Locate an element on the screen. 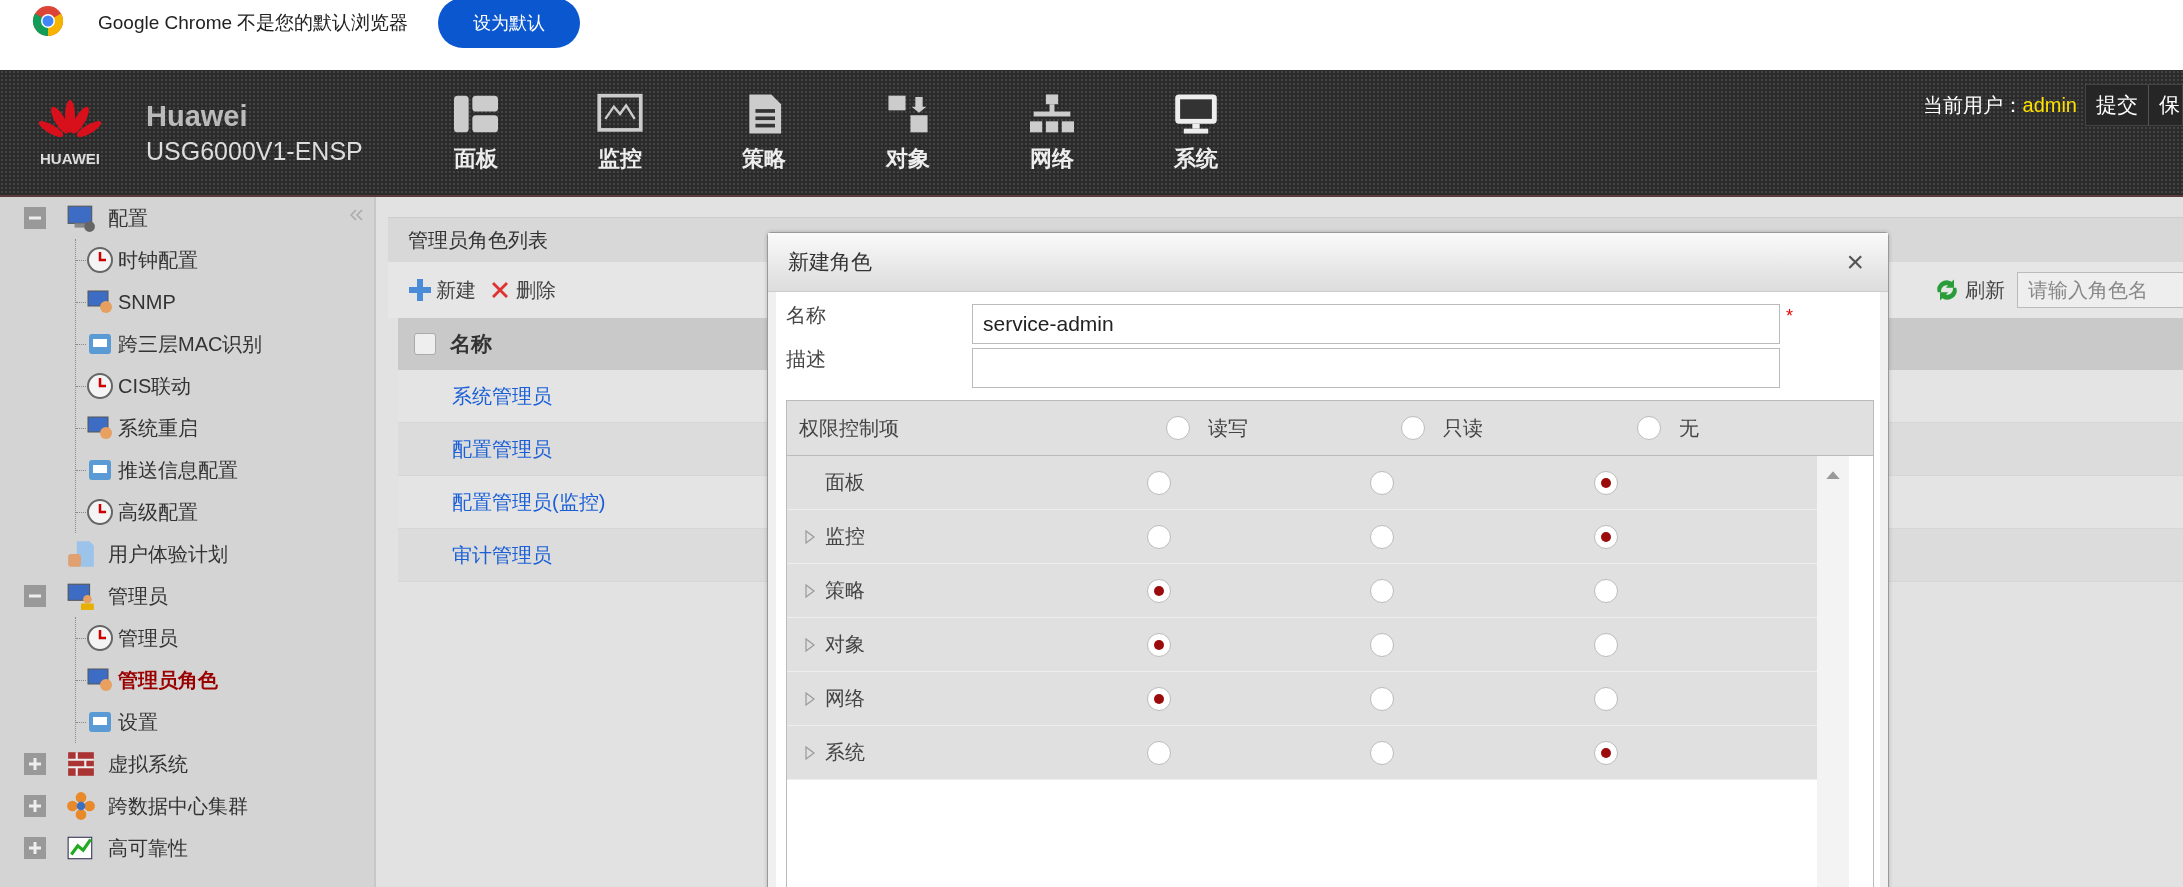 Image resolution: width=2183 pixels, height=887 pixels. role-link: 配置管理员 is located at coordinates (502, 449).